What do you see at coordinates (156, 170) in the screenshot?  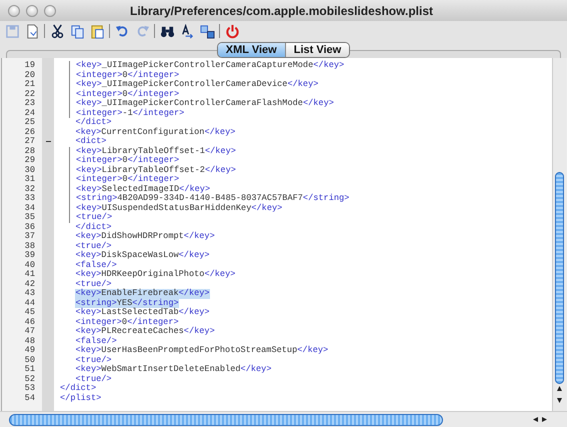 I see `code-line: <key>LibraryTableOffset-2</key>` at bounding box center [156, 170].